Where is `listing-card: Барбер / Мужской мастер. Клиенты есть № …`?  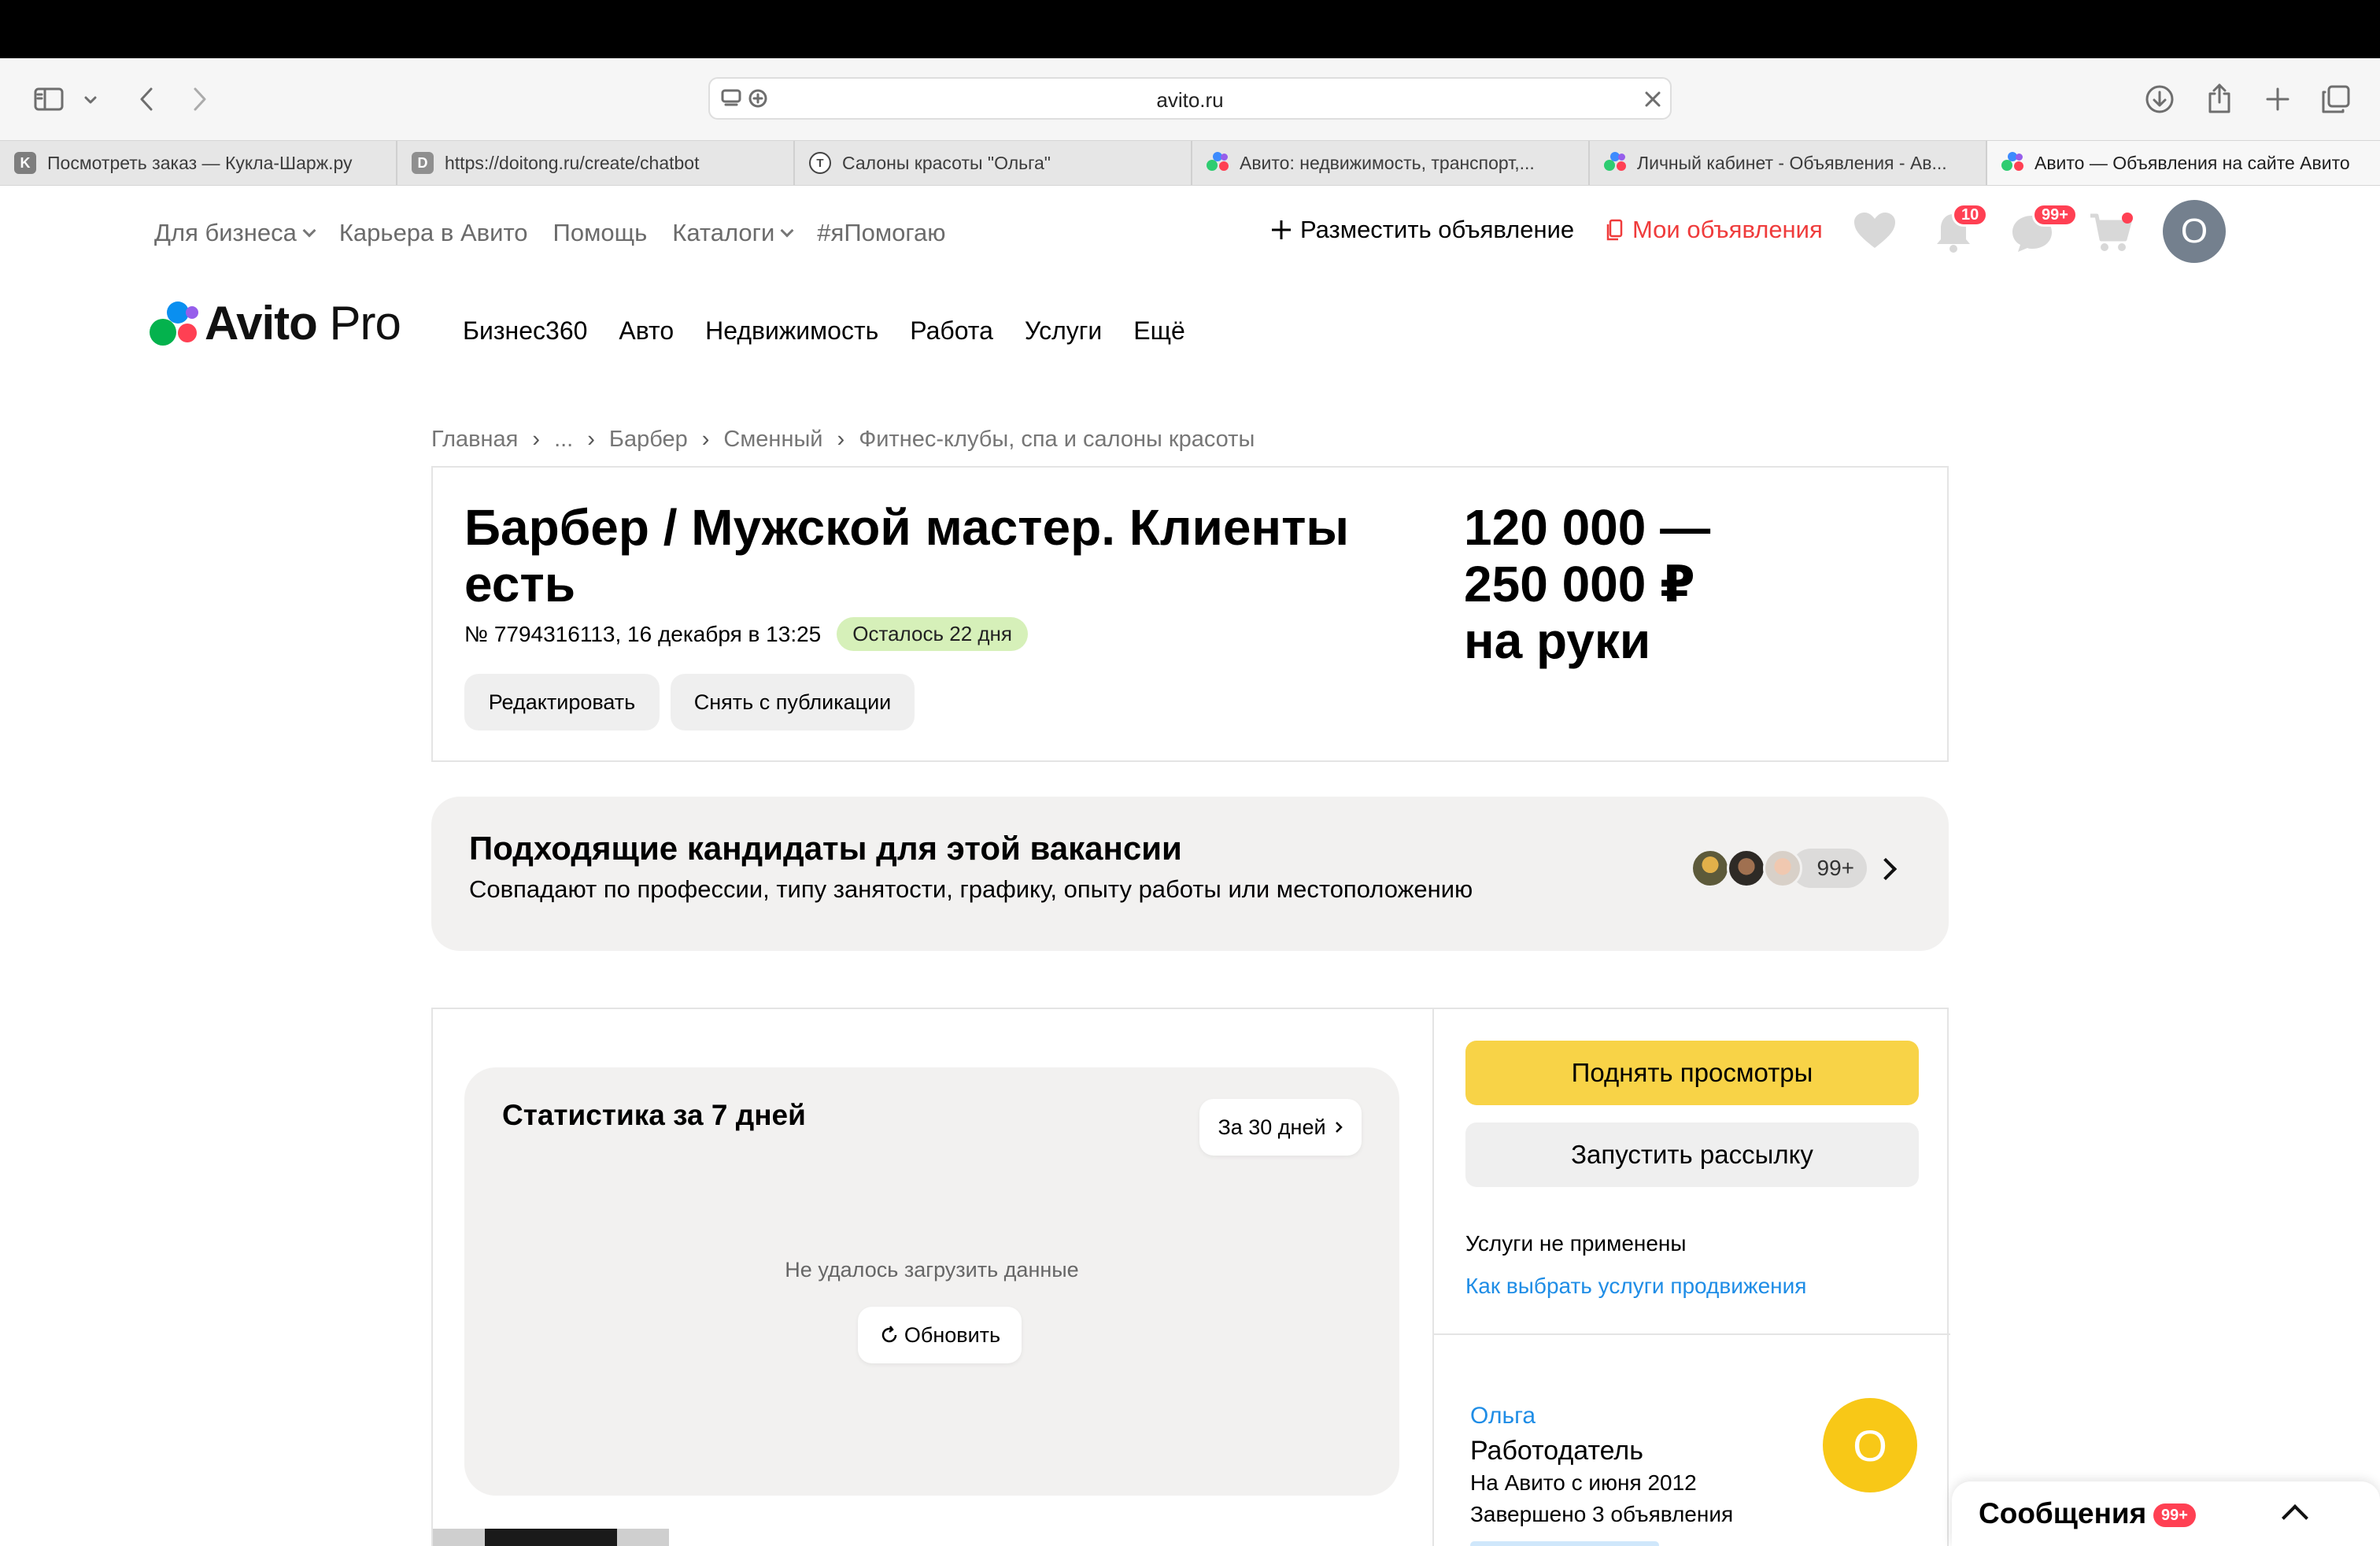 listing-card: Барбер / Мужской мастер. Клиенты есть № … is located at coordinates (1190, 614).